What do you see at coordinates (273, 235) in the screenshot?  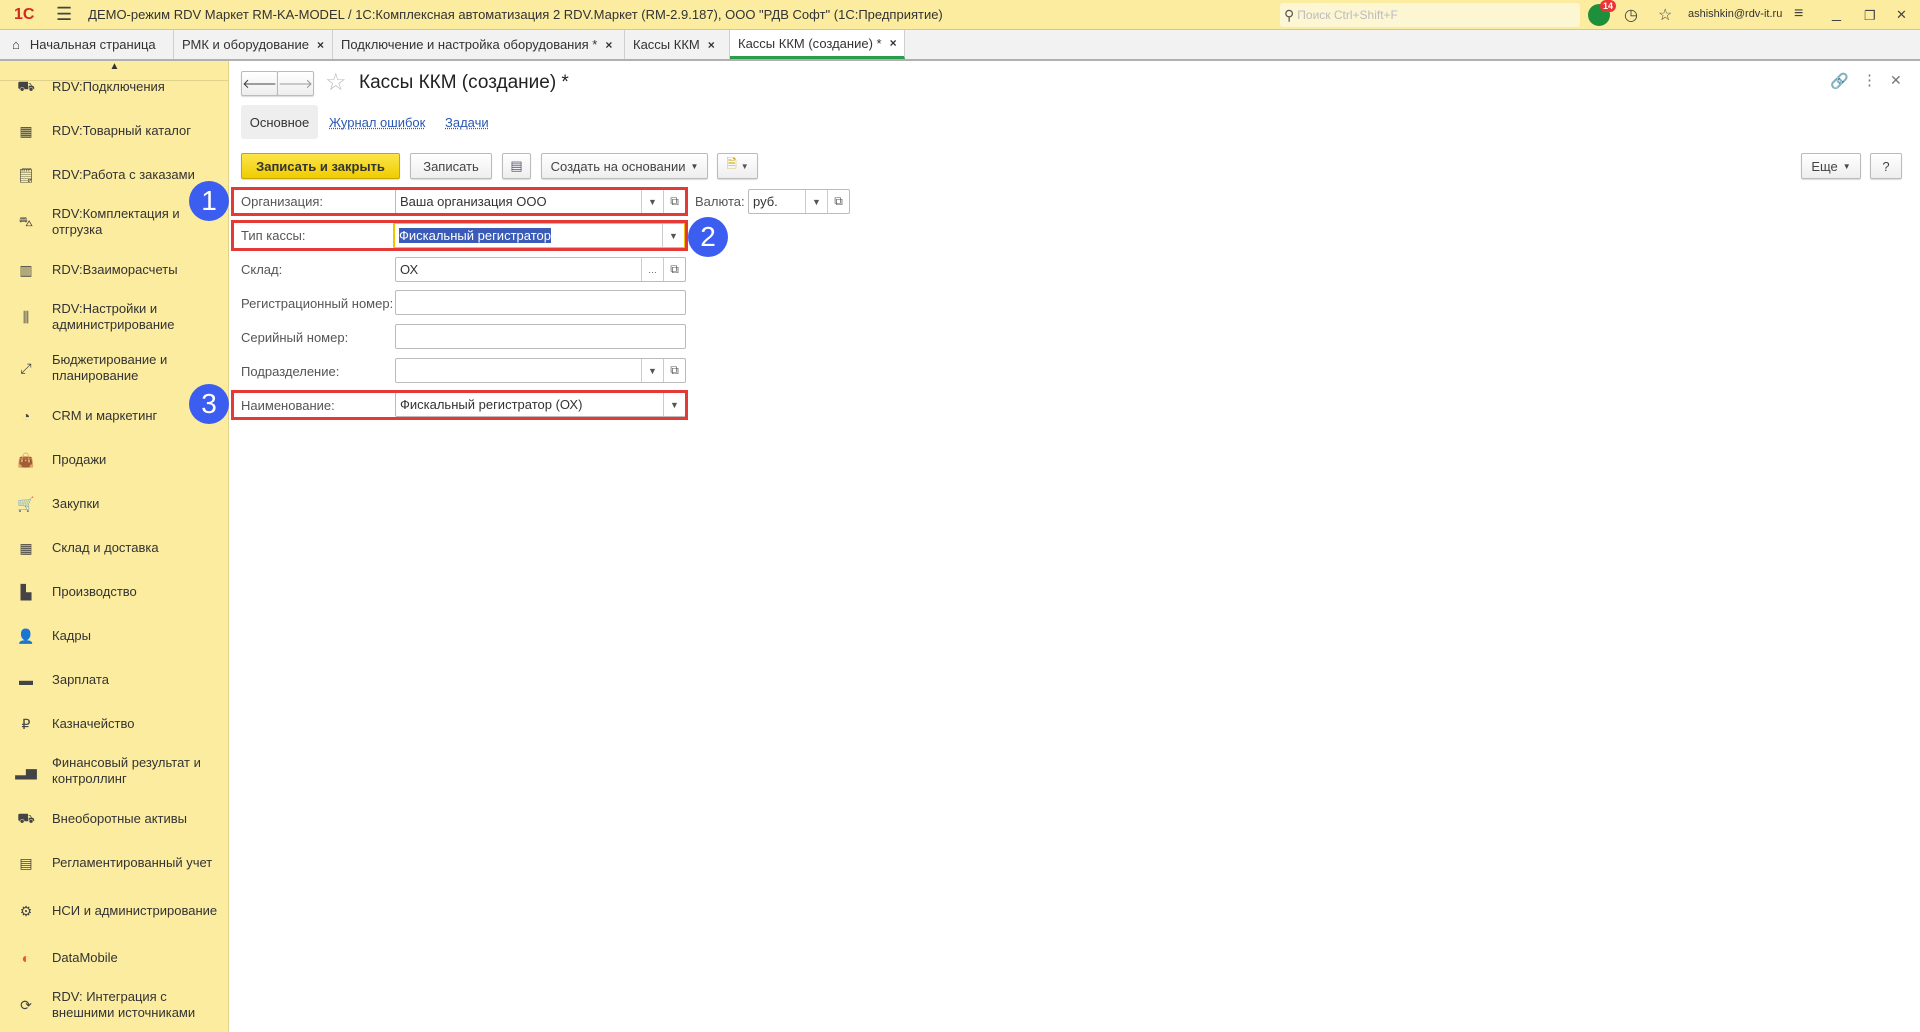 I see `cash-type-label: Тип кассы:` at bounding box center [273, 235].